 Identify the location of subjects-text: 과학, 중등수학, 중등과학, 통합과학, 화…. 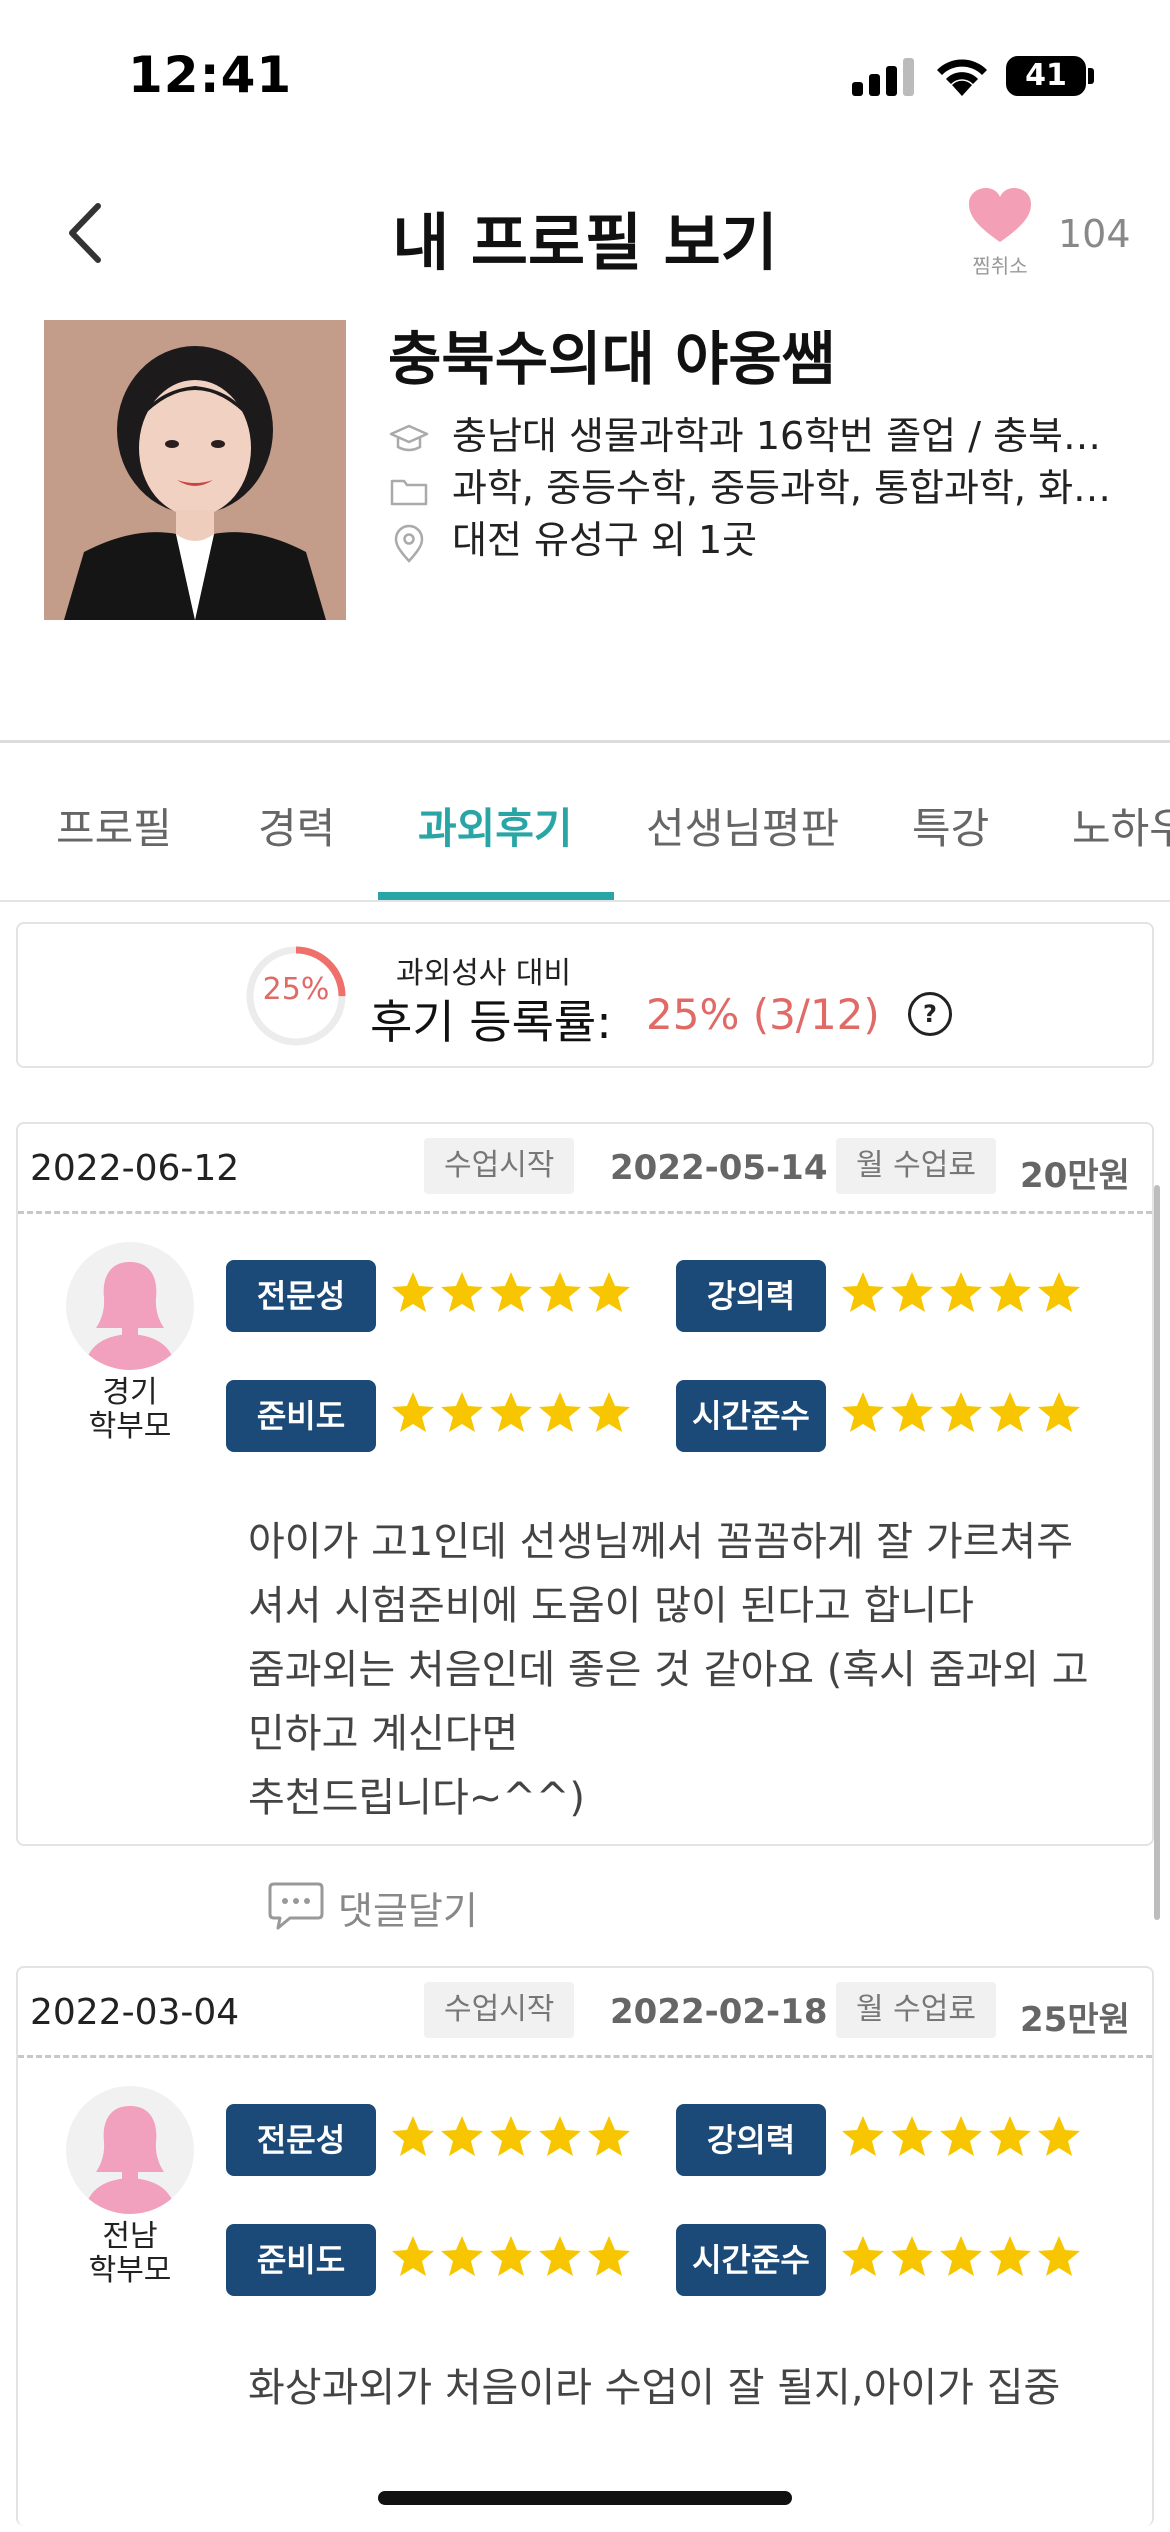
(782, 488).